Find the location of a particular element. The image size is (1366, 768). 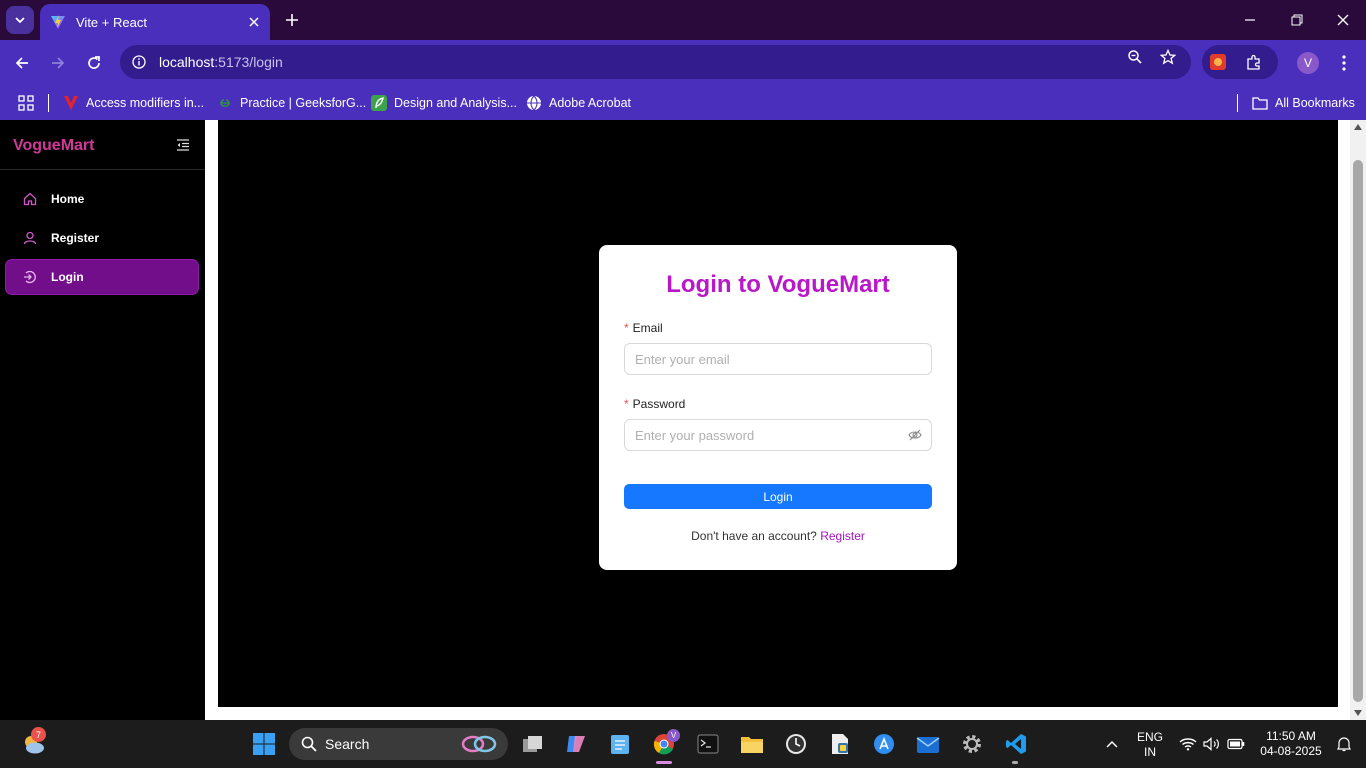

sidebar: VogueMart Home Register Login is located at coordinates (102, 420).